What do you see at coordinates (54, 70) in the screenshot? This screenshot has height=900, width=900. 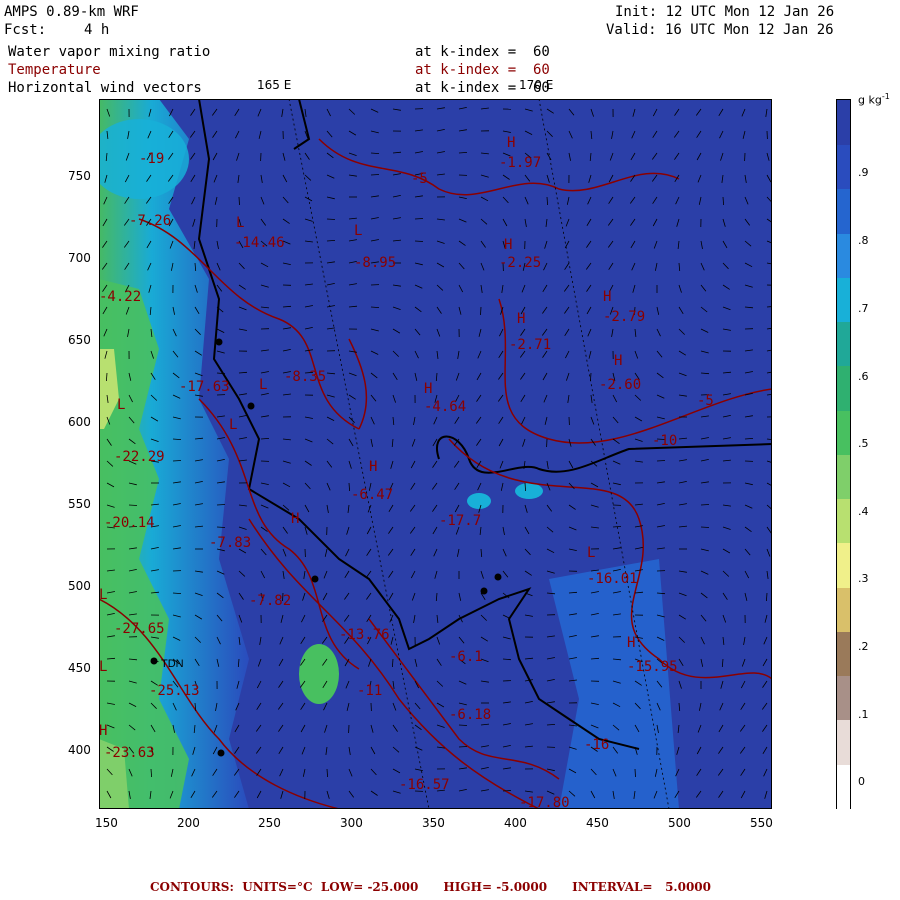 I see `field-name-temperature: Temperature` at bounding box center [54, 70].